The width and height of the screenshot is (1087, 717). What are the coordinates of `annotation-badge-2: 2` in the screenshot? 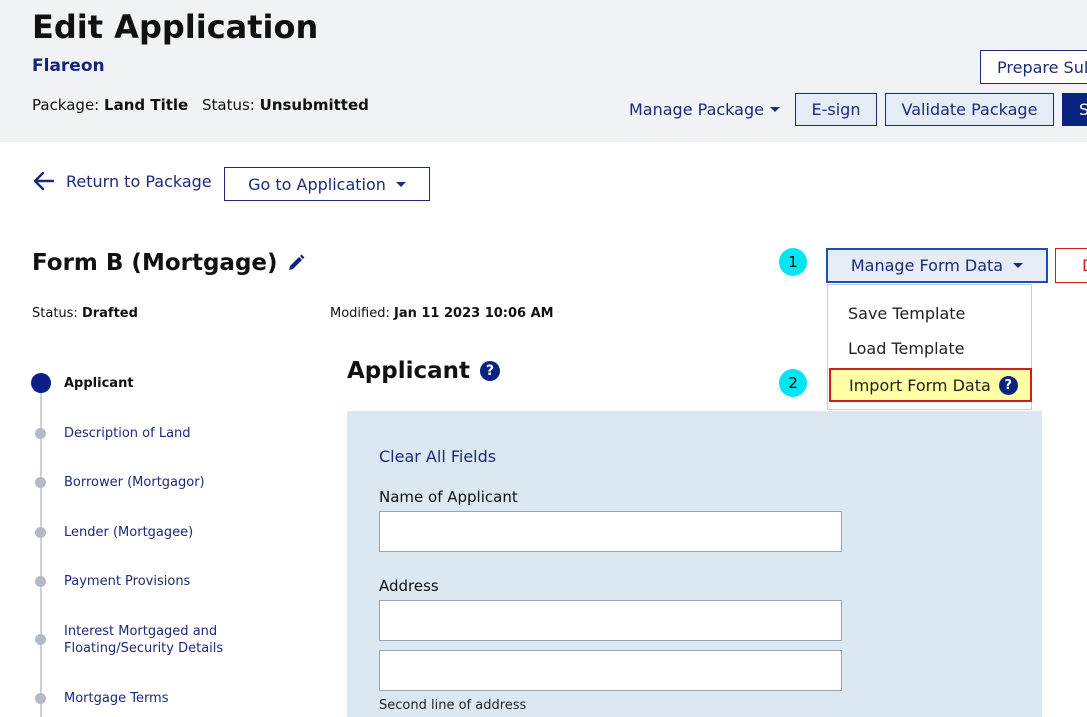 It's located at (793, 383).